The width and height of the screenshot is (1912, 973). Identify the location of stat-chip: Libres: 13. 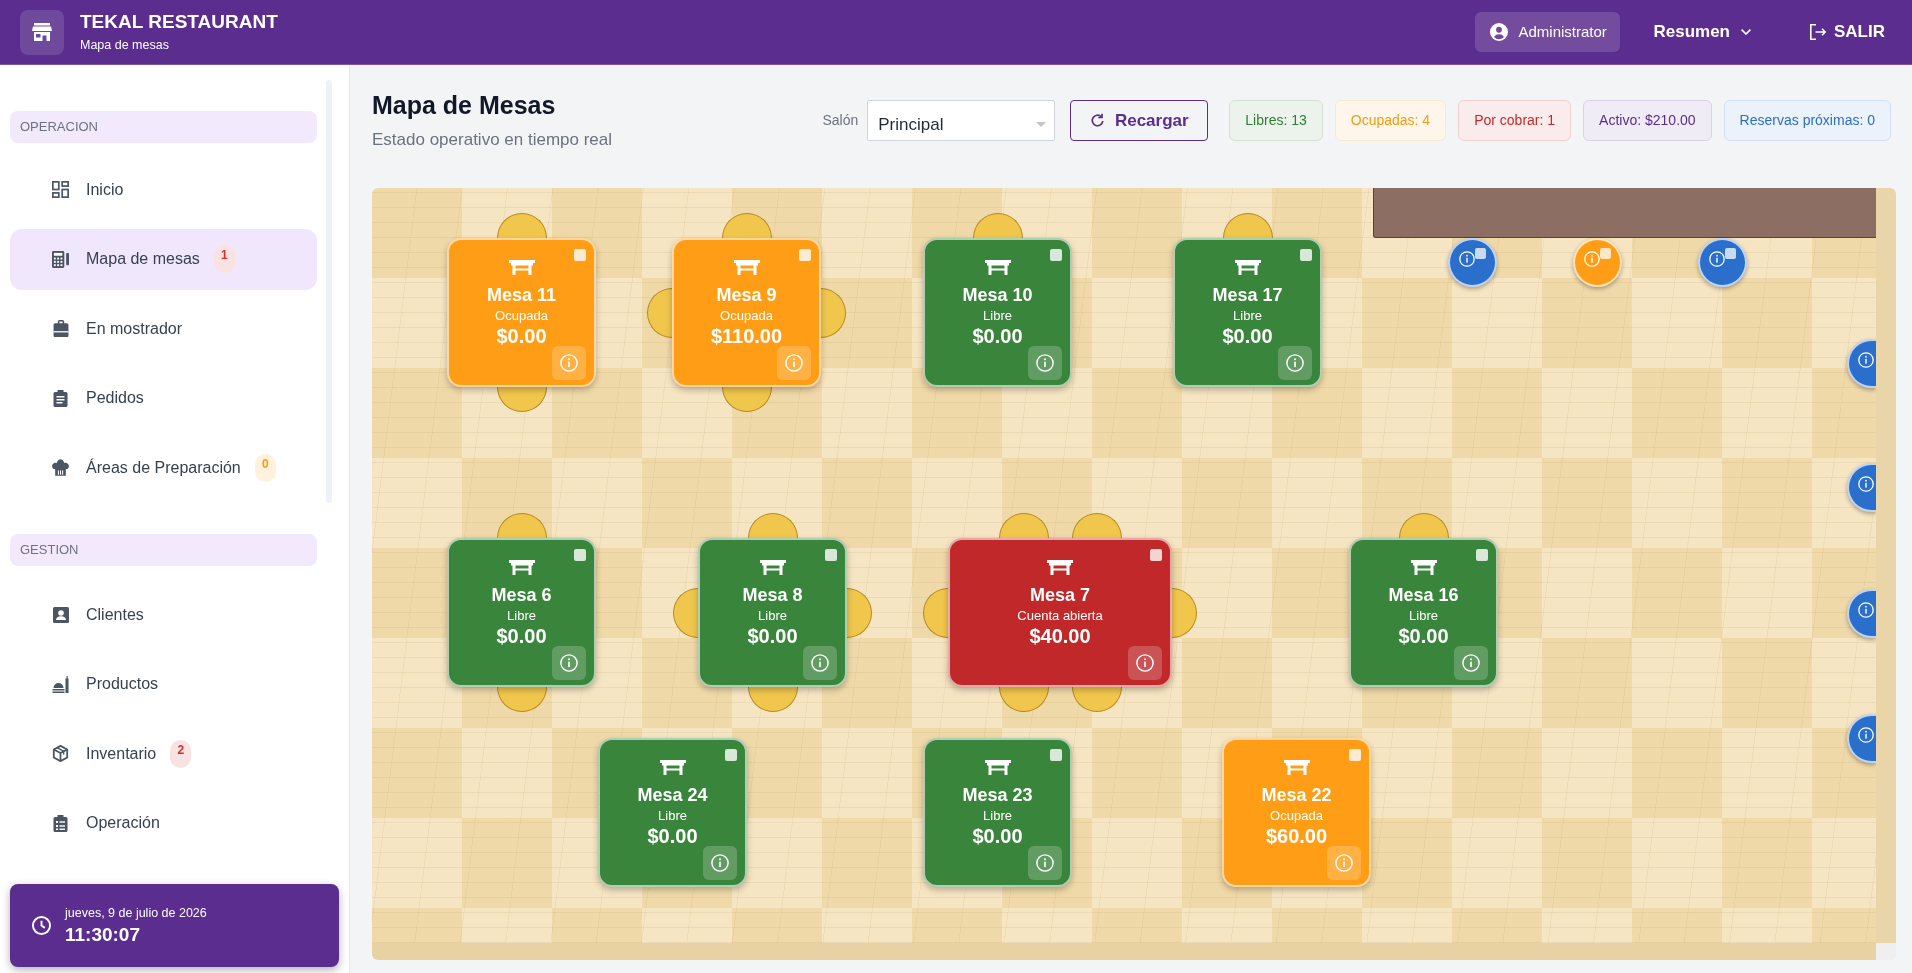
(1276, 120).